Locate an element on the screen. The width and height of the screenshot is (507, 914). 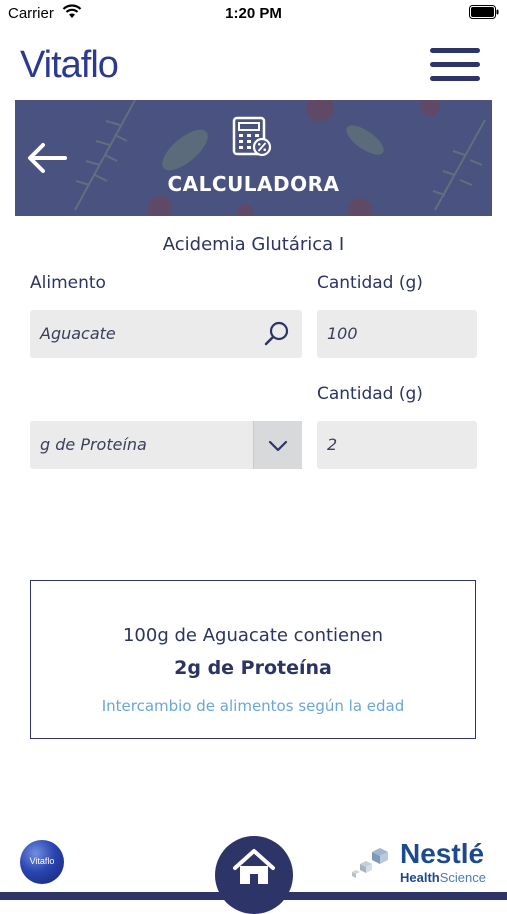
nutrient-select: g de Proteína is located at coordinates (166, 445).